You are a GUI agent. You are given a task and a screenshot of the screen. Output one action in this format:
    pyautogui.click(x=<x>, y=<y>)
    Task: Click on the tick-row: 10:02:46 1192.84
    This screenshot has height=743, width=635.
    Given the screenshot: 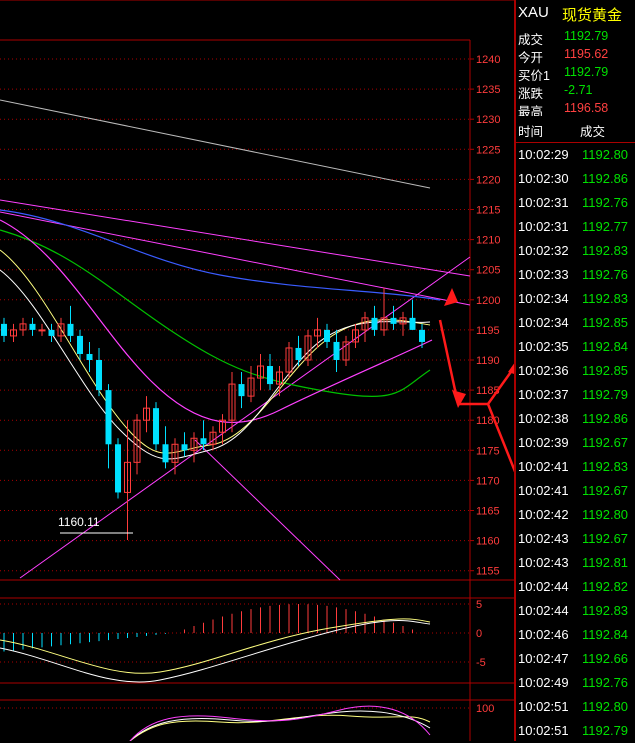 What is the action you would take?
    pyautogui.click(x=575, y=635)
    